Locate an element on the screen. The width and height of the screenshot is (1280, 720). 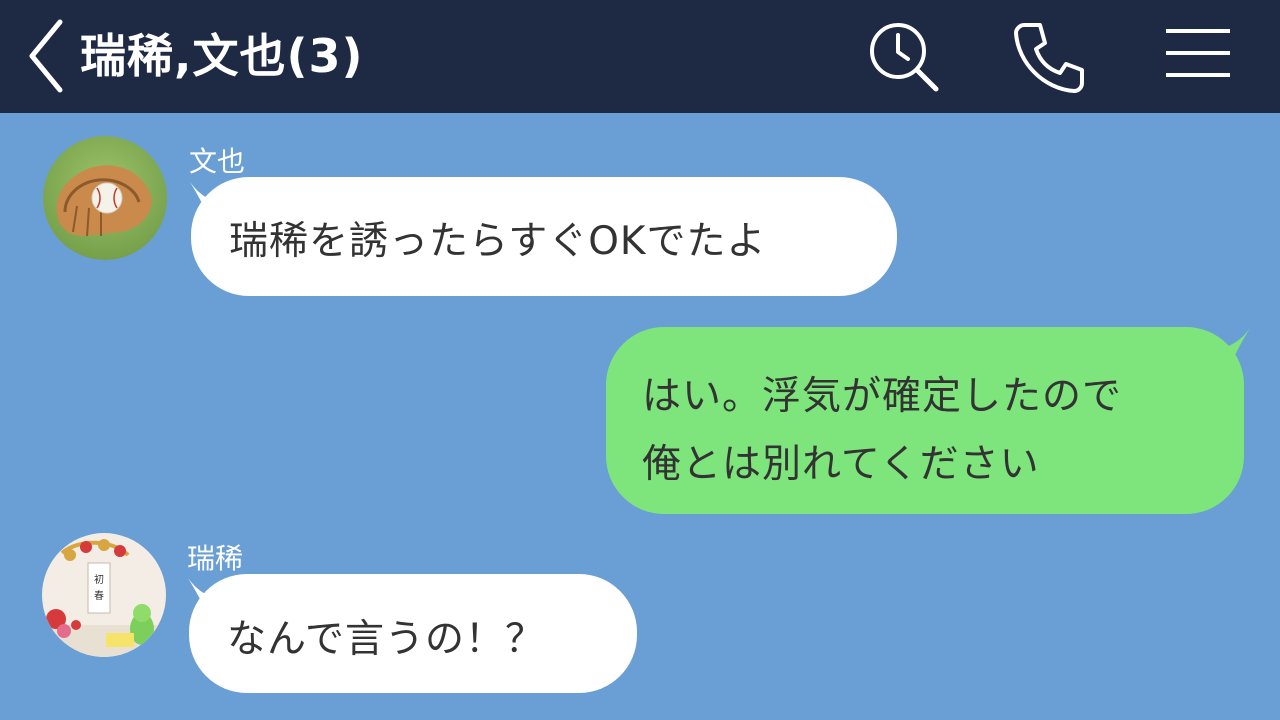
message-text: 瑞稀を誘ったらすぐOKでたよ is located at coordinates (498, 241).